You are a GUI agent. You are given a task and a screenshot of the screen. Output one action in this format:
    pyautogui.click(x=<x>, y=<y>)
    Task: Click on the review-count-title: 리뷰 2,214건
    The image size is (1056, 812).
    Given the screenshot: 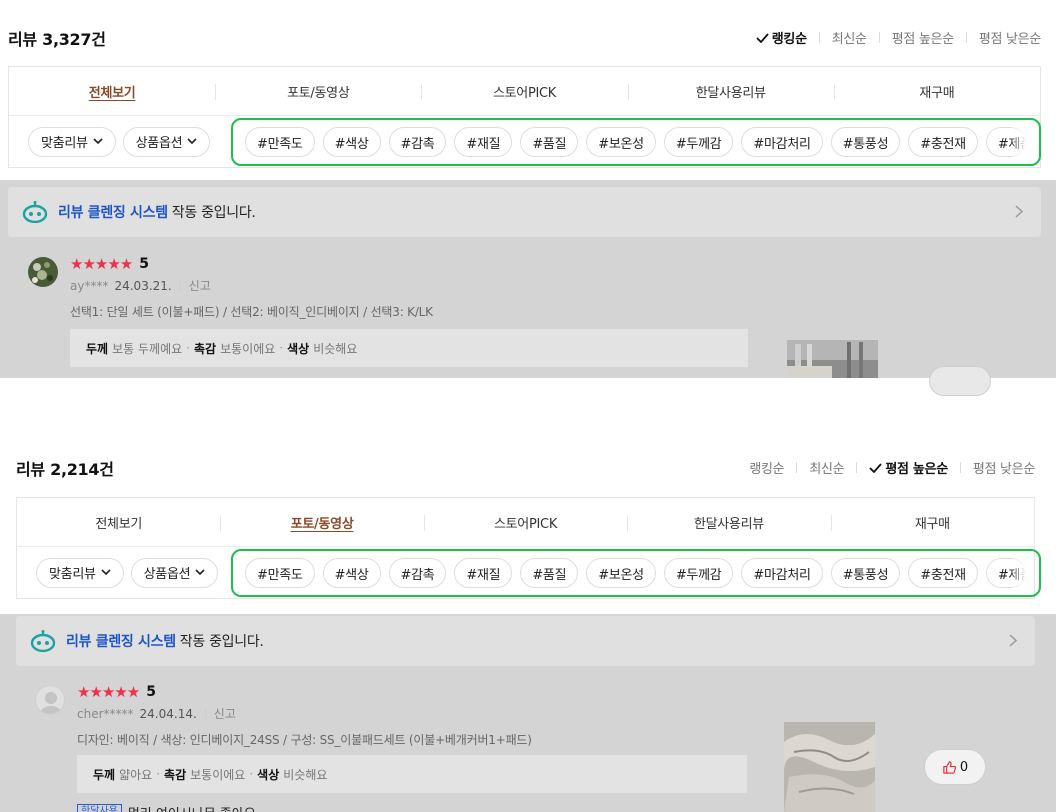 What is the action you would take?
    pyautogui.click(x=65, y=469)
    